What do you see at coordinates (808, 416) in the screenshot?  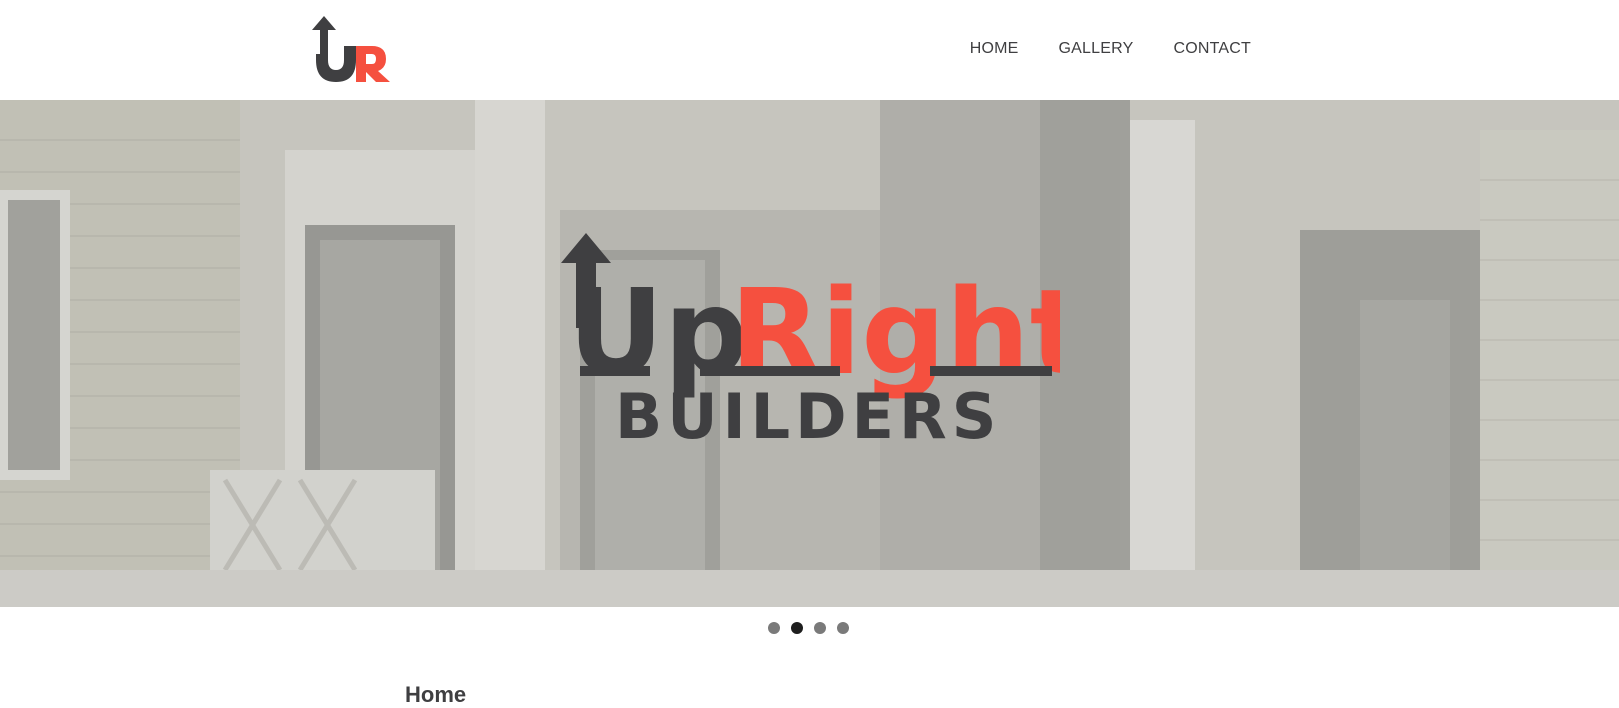 I see `brand-tagline: BUILDERS` at bounding box center [808, 416].